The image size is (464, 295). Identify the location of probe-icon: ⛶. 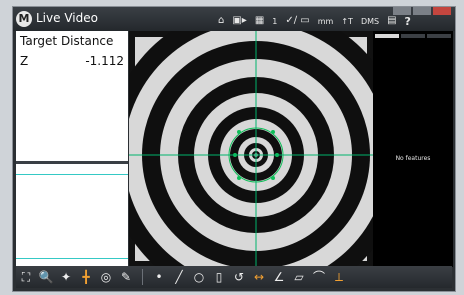
(26, 277).